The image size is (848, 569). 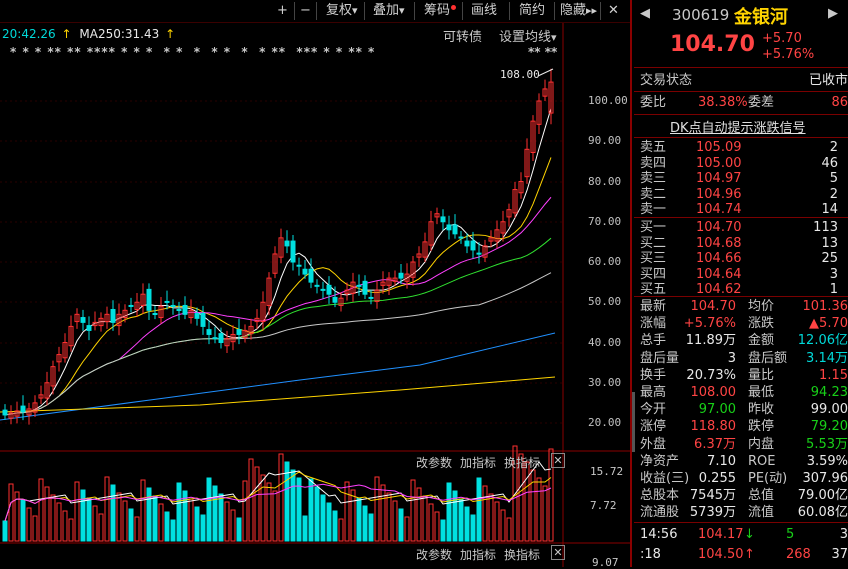 What do you see at coordinates (522, 554) in the screenshot?
I see `macd-huanzhibiao-button: 换指标` at bounding box center [522, 554].